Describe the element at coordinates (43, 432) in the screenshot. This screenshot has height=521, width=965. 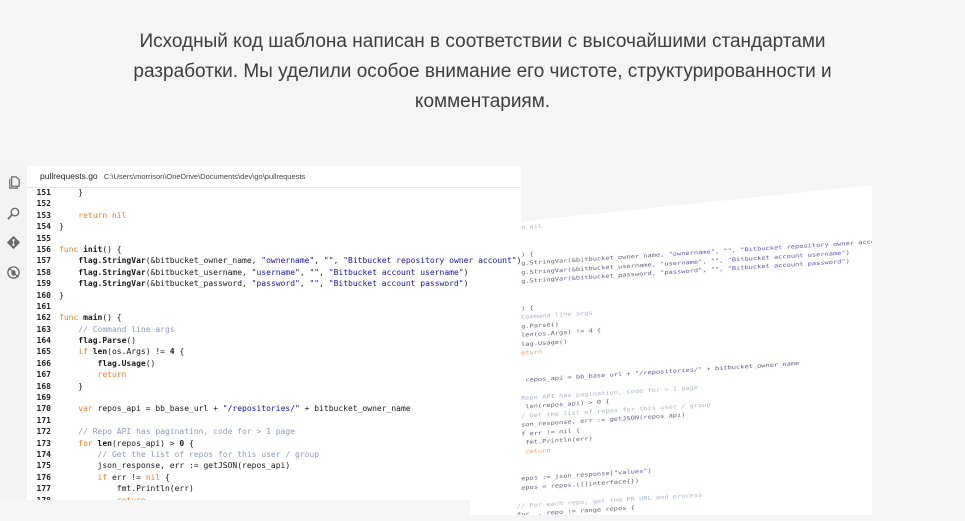
I see `line-number: 172` at that location.